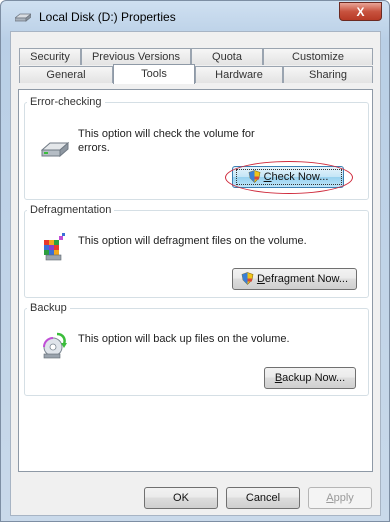  I want to click on ok-label: OK, so click(181, 498).